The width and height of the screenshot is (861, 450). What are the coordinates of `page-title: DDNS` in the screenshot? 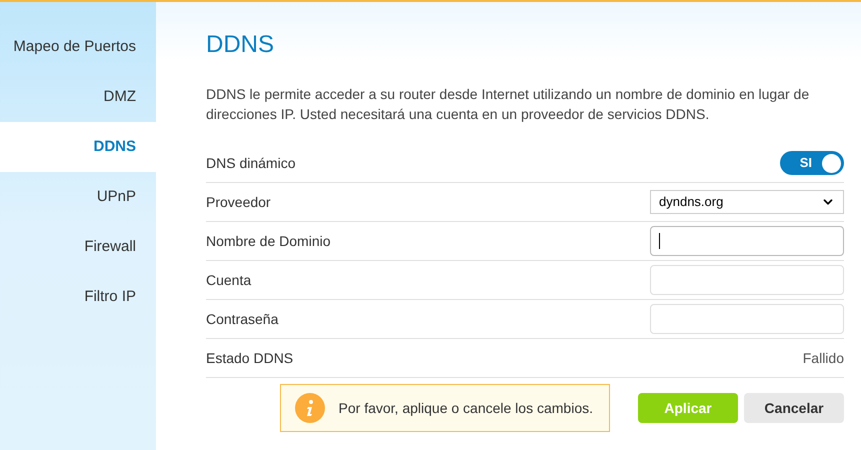 It's located at (241, 45).